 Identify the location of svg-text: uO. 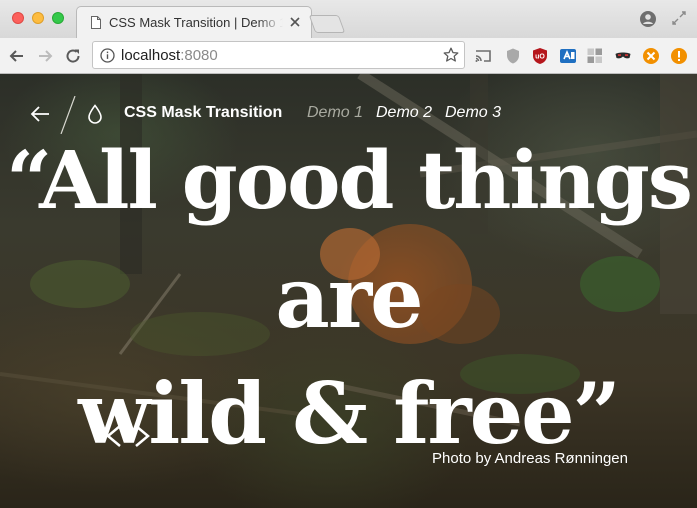
(540, 57).